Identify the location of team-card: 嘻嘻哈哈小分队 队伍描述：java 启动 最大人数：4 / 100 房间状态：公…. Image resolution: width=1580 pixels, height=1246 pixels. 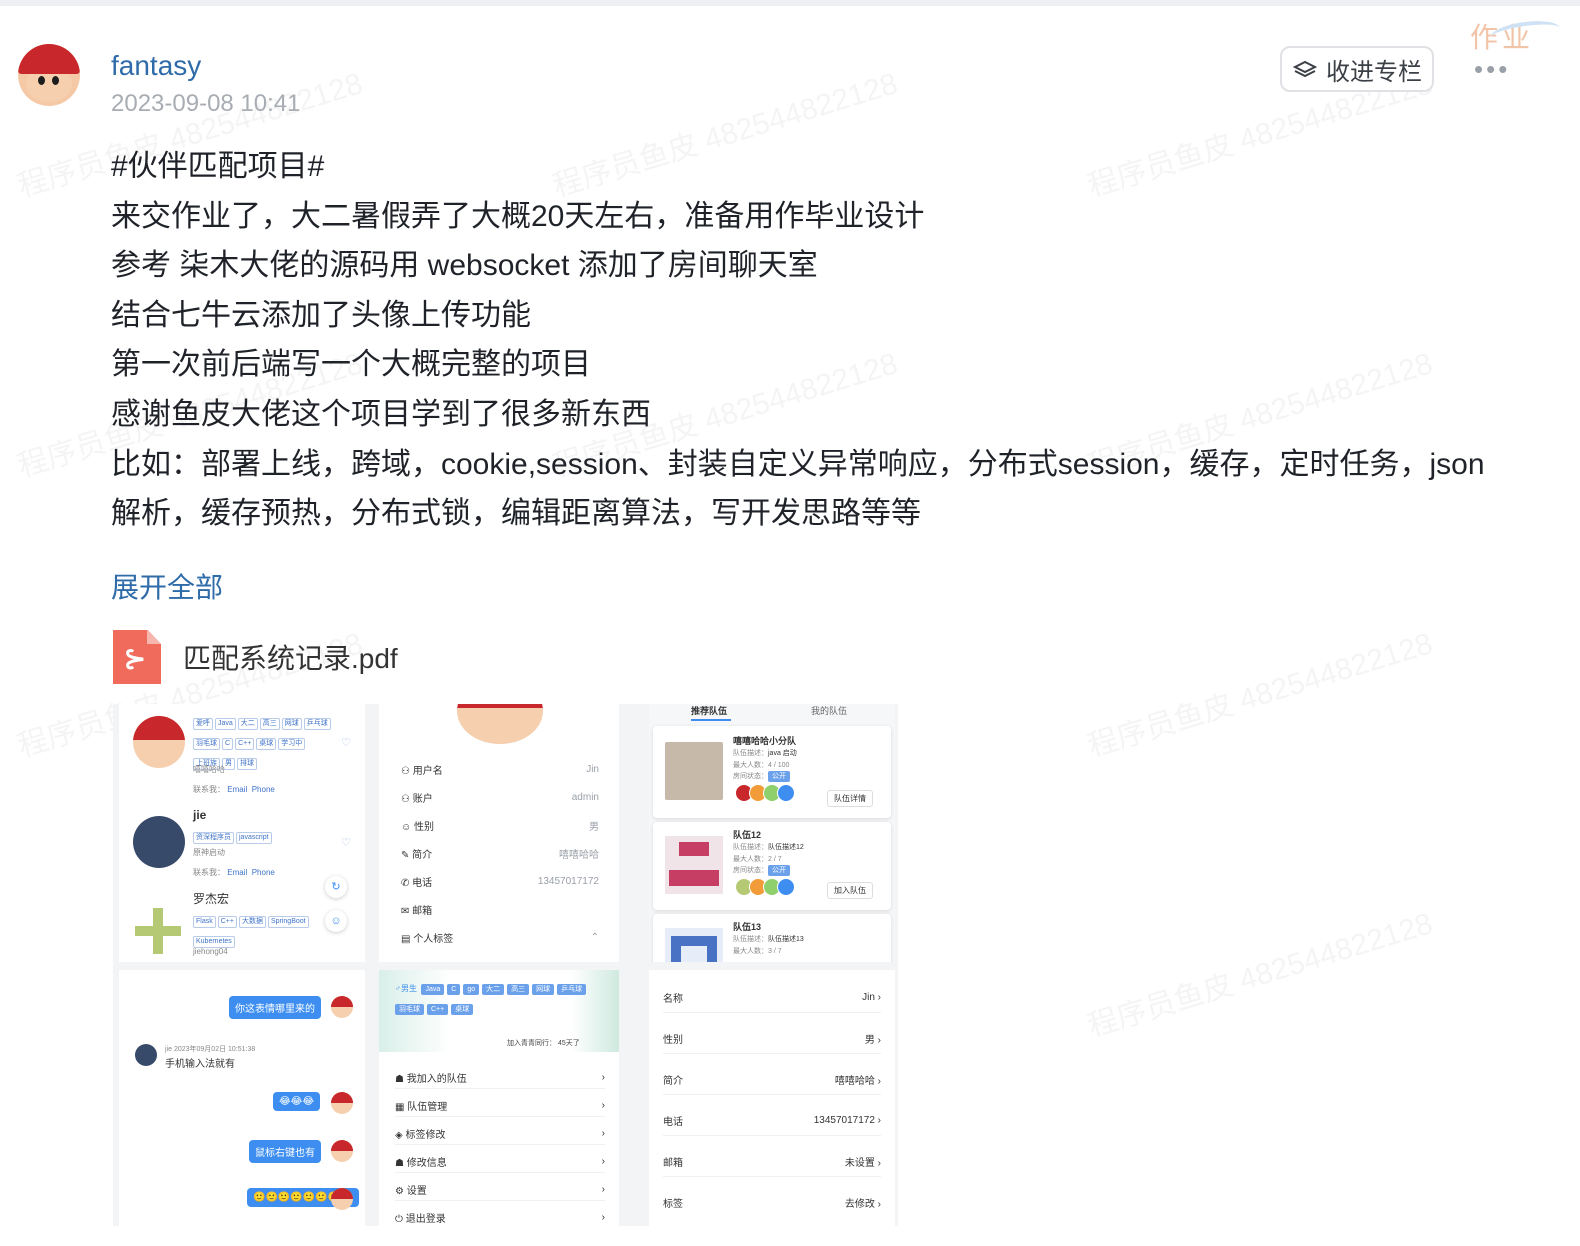
(772, 772).